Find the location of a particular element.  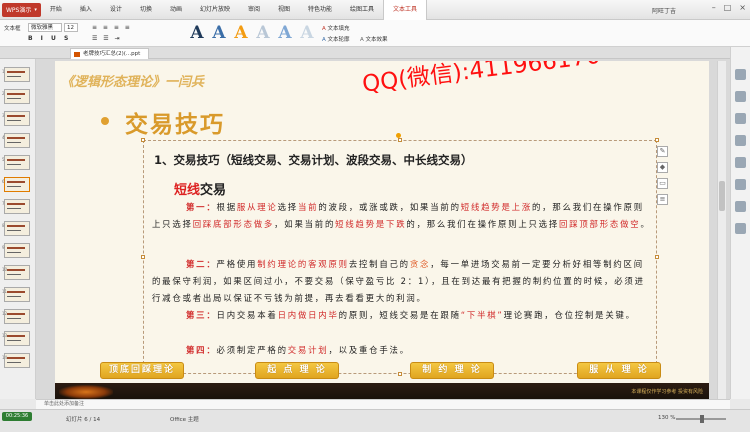

theme-name: Office 主题 is located at coordinates (184, 420).